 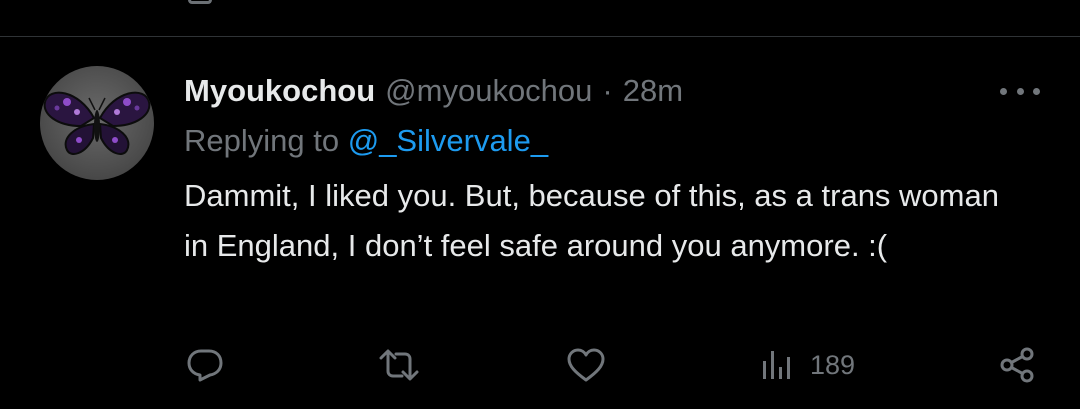 I want to click on retweet-icon, so click(x=399, y=365).